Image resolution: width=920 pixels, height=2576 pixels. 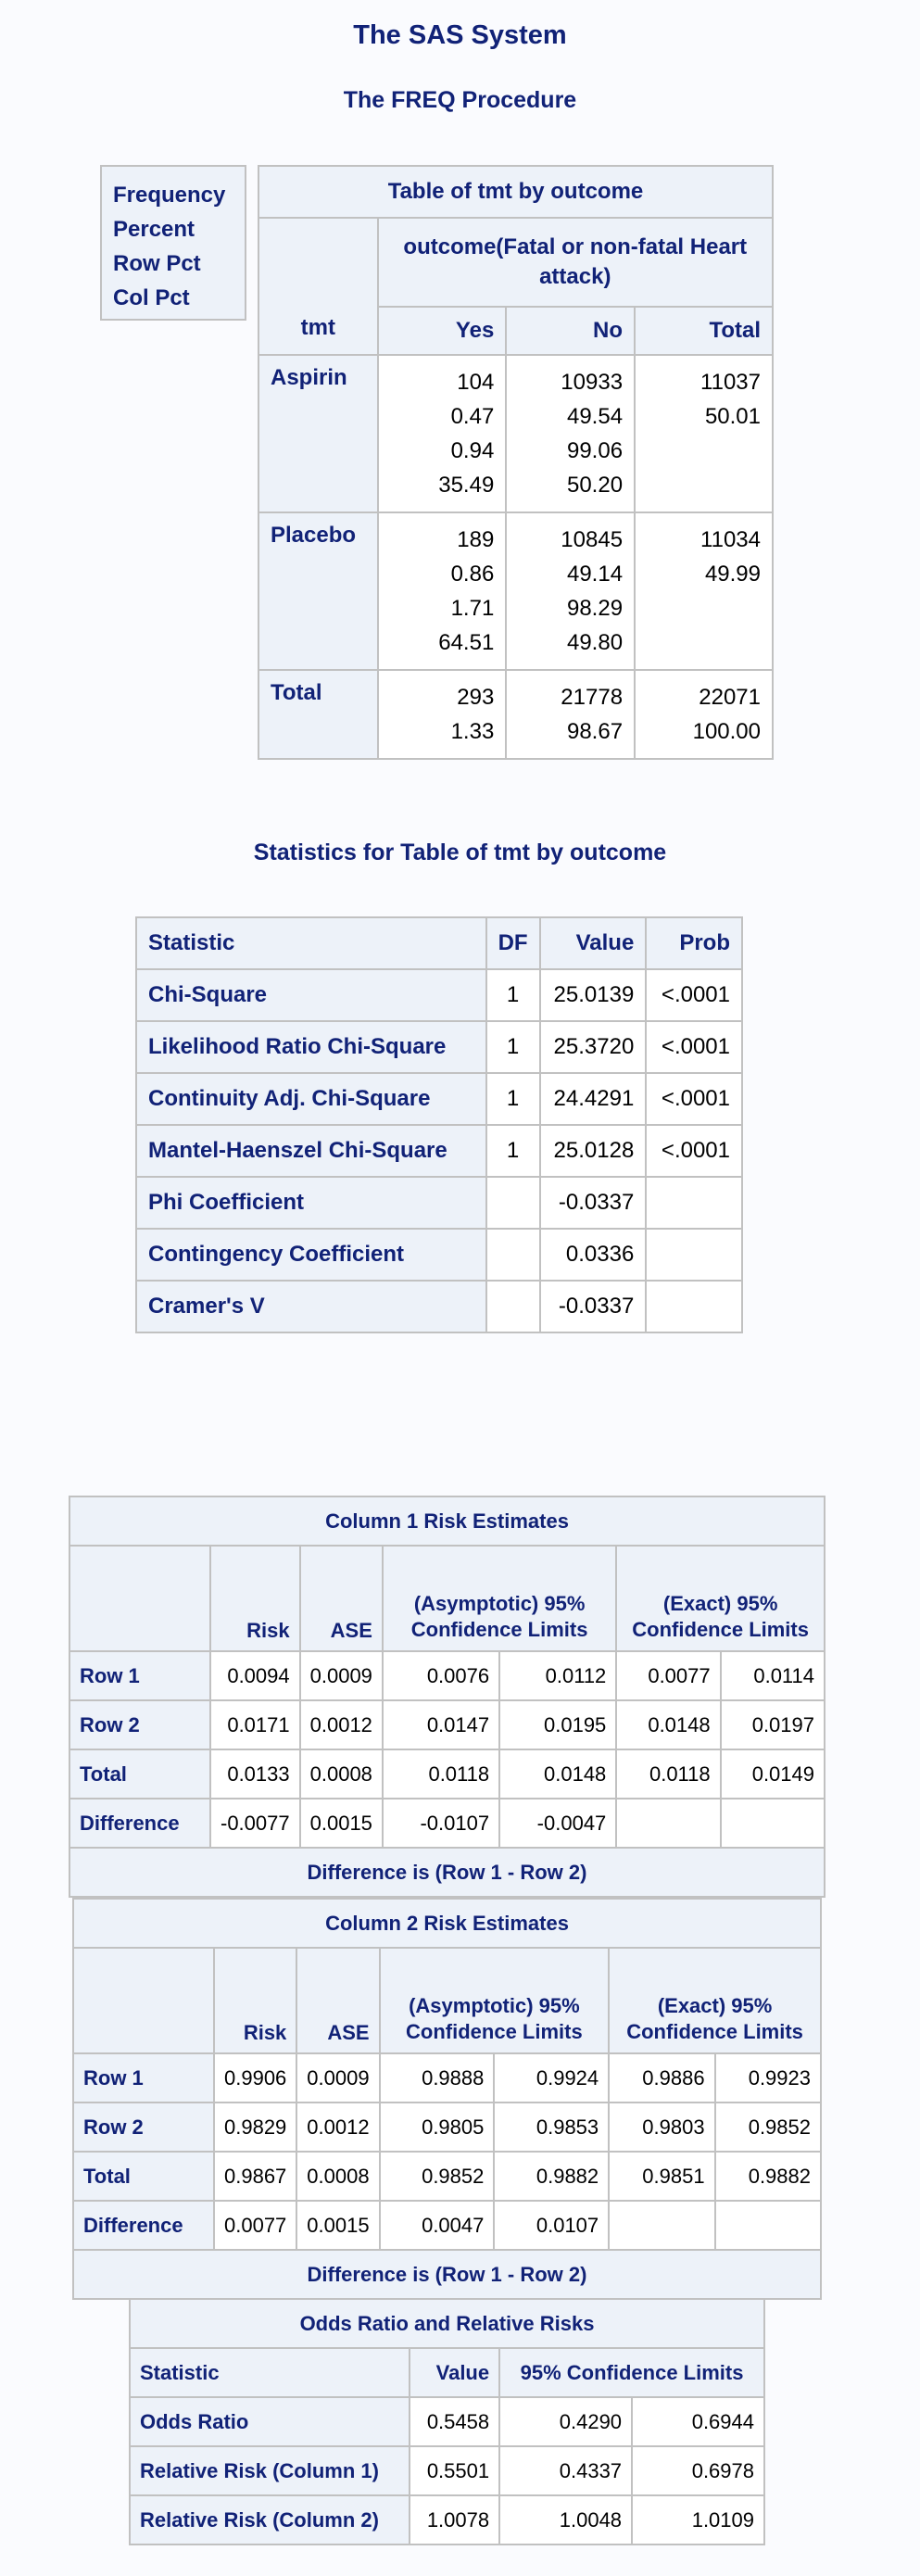 I want to click on asym-upper: -0.0047, so click(x=558, y=1823).